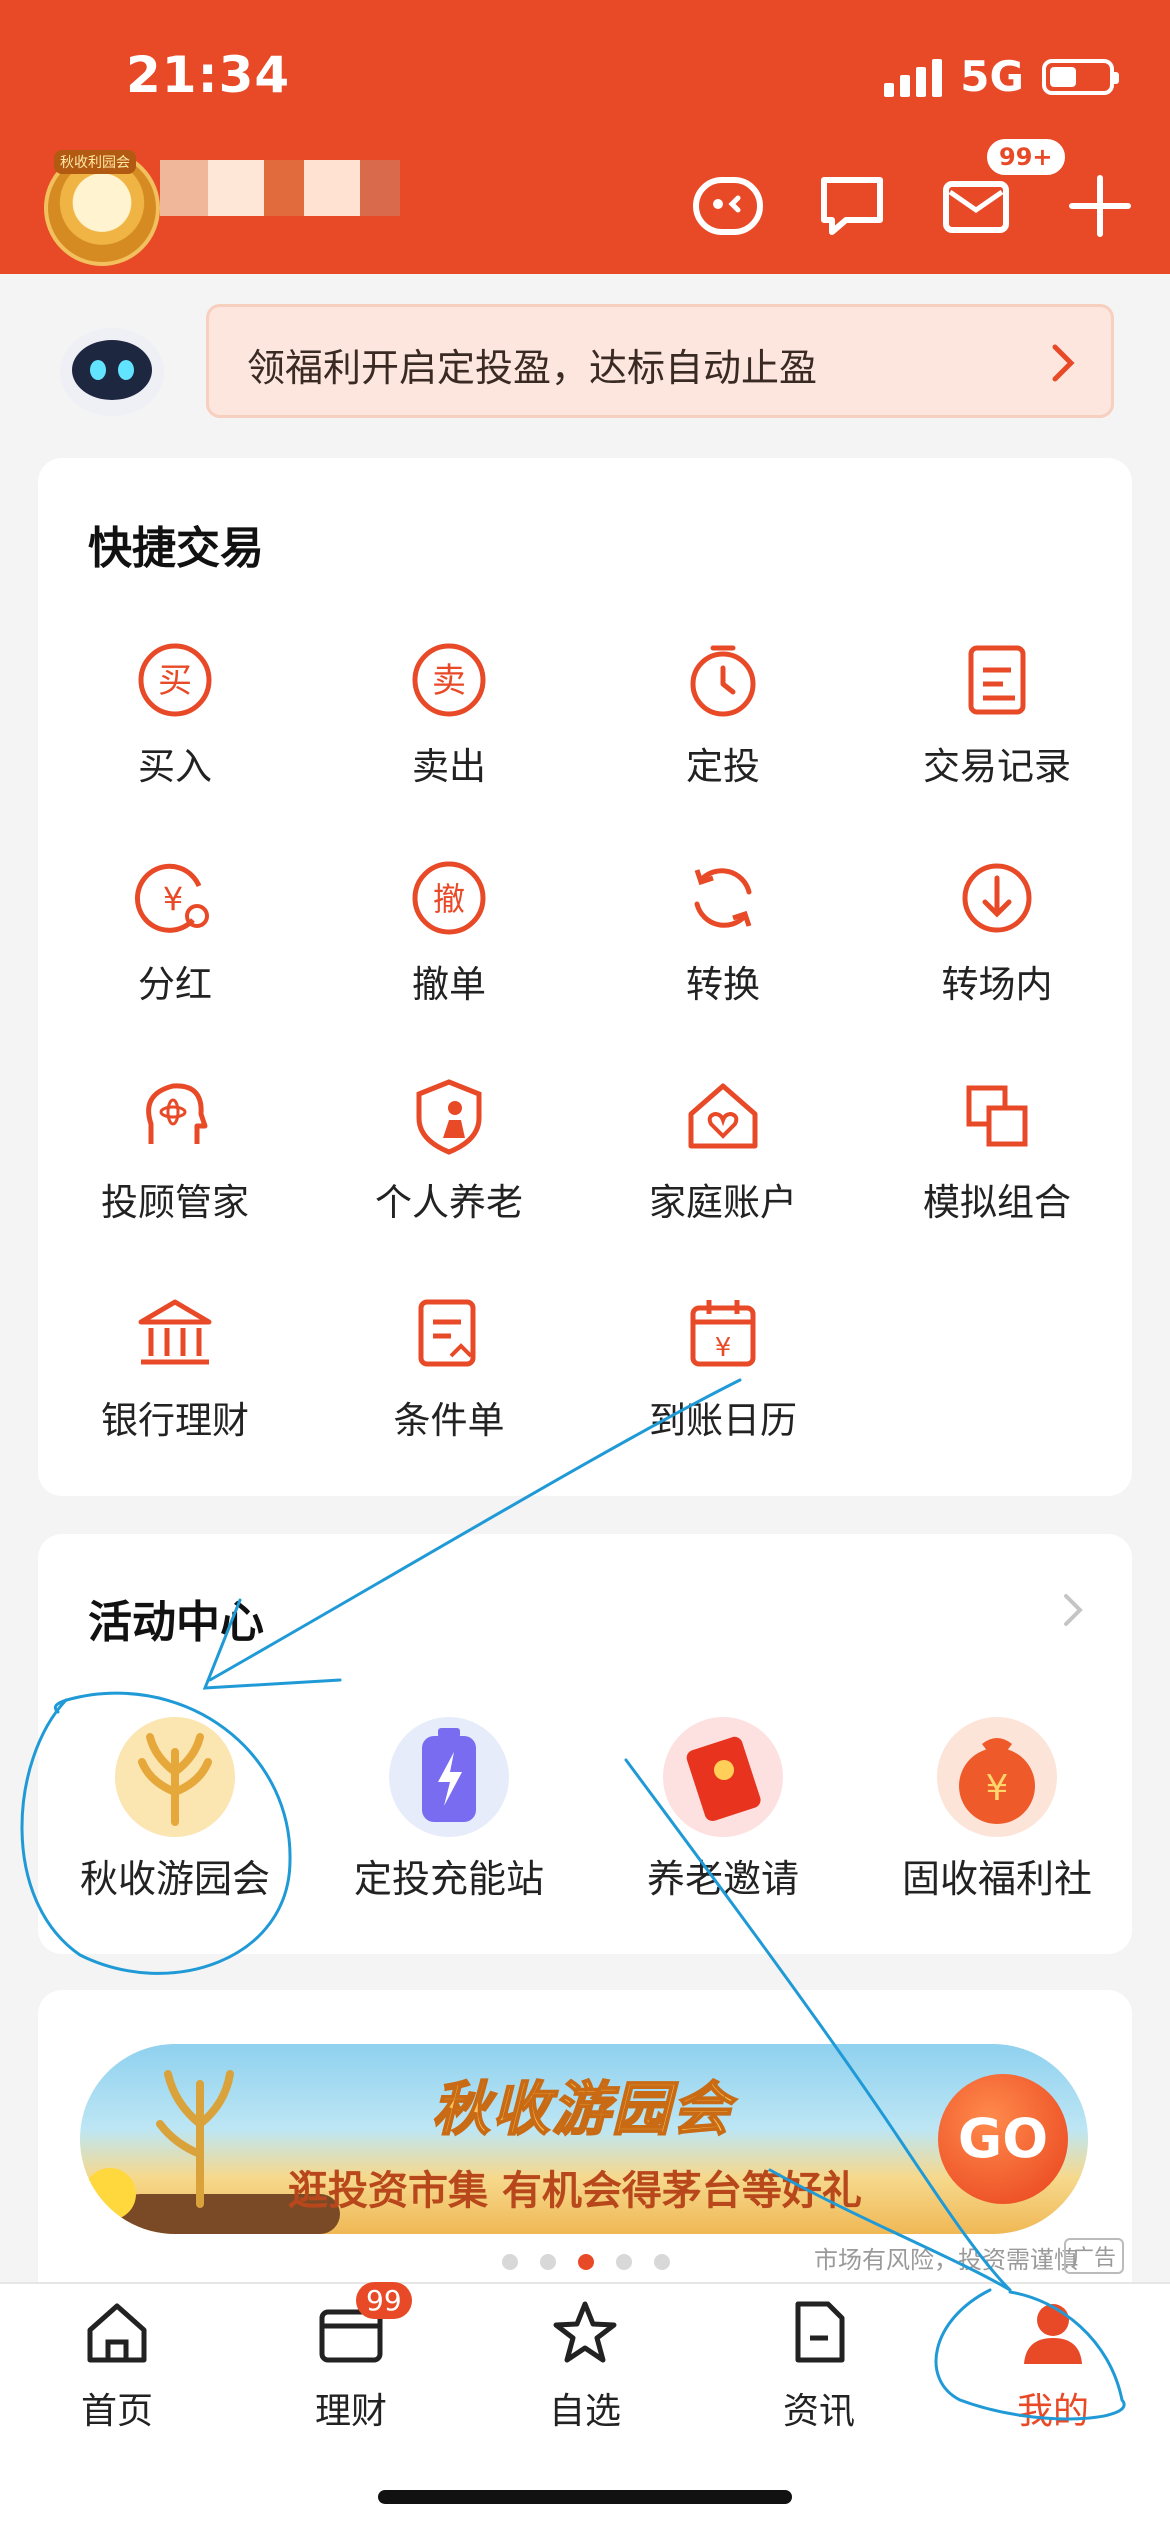 The image size is (1170, 2534). I want to click on plus-icon, so click(1100, 206).